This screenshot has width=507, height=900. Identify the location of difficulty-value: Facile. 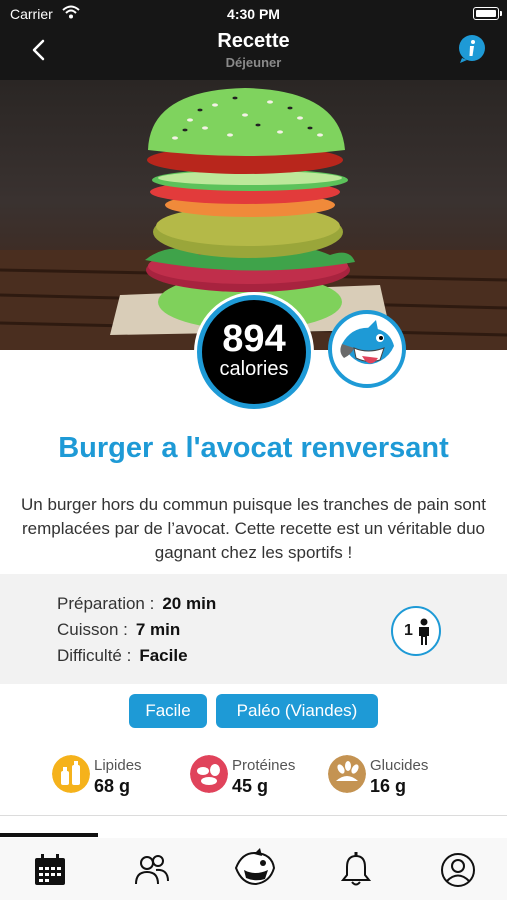
(163, 655).